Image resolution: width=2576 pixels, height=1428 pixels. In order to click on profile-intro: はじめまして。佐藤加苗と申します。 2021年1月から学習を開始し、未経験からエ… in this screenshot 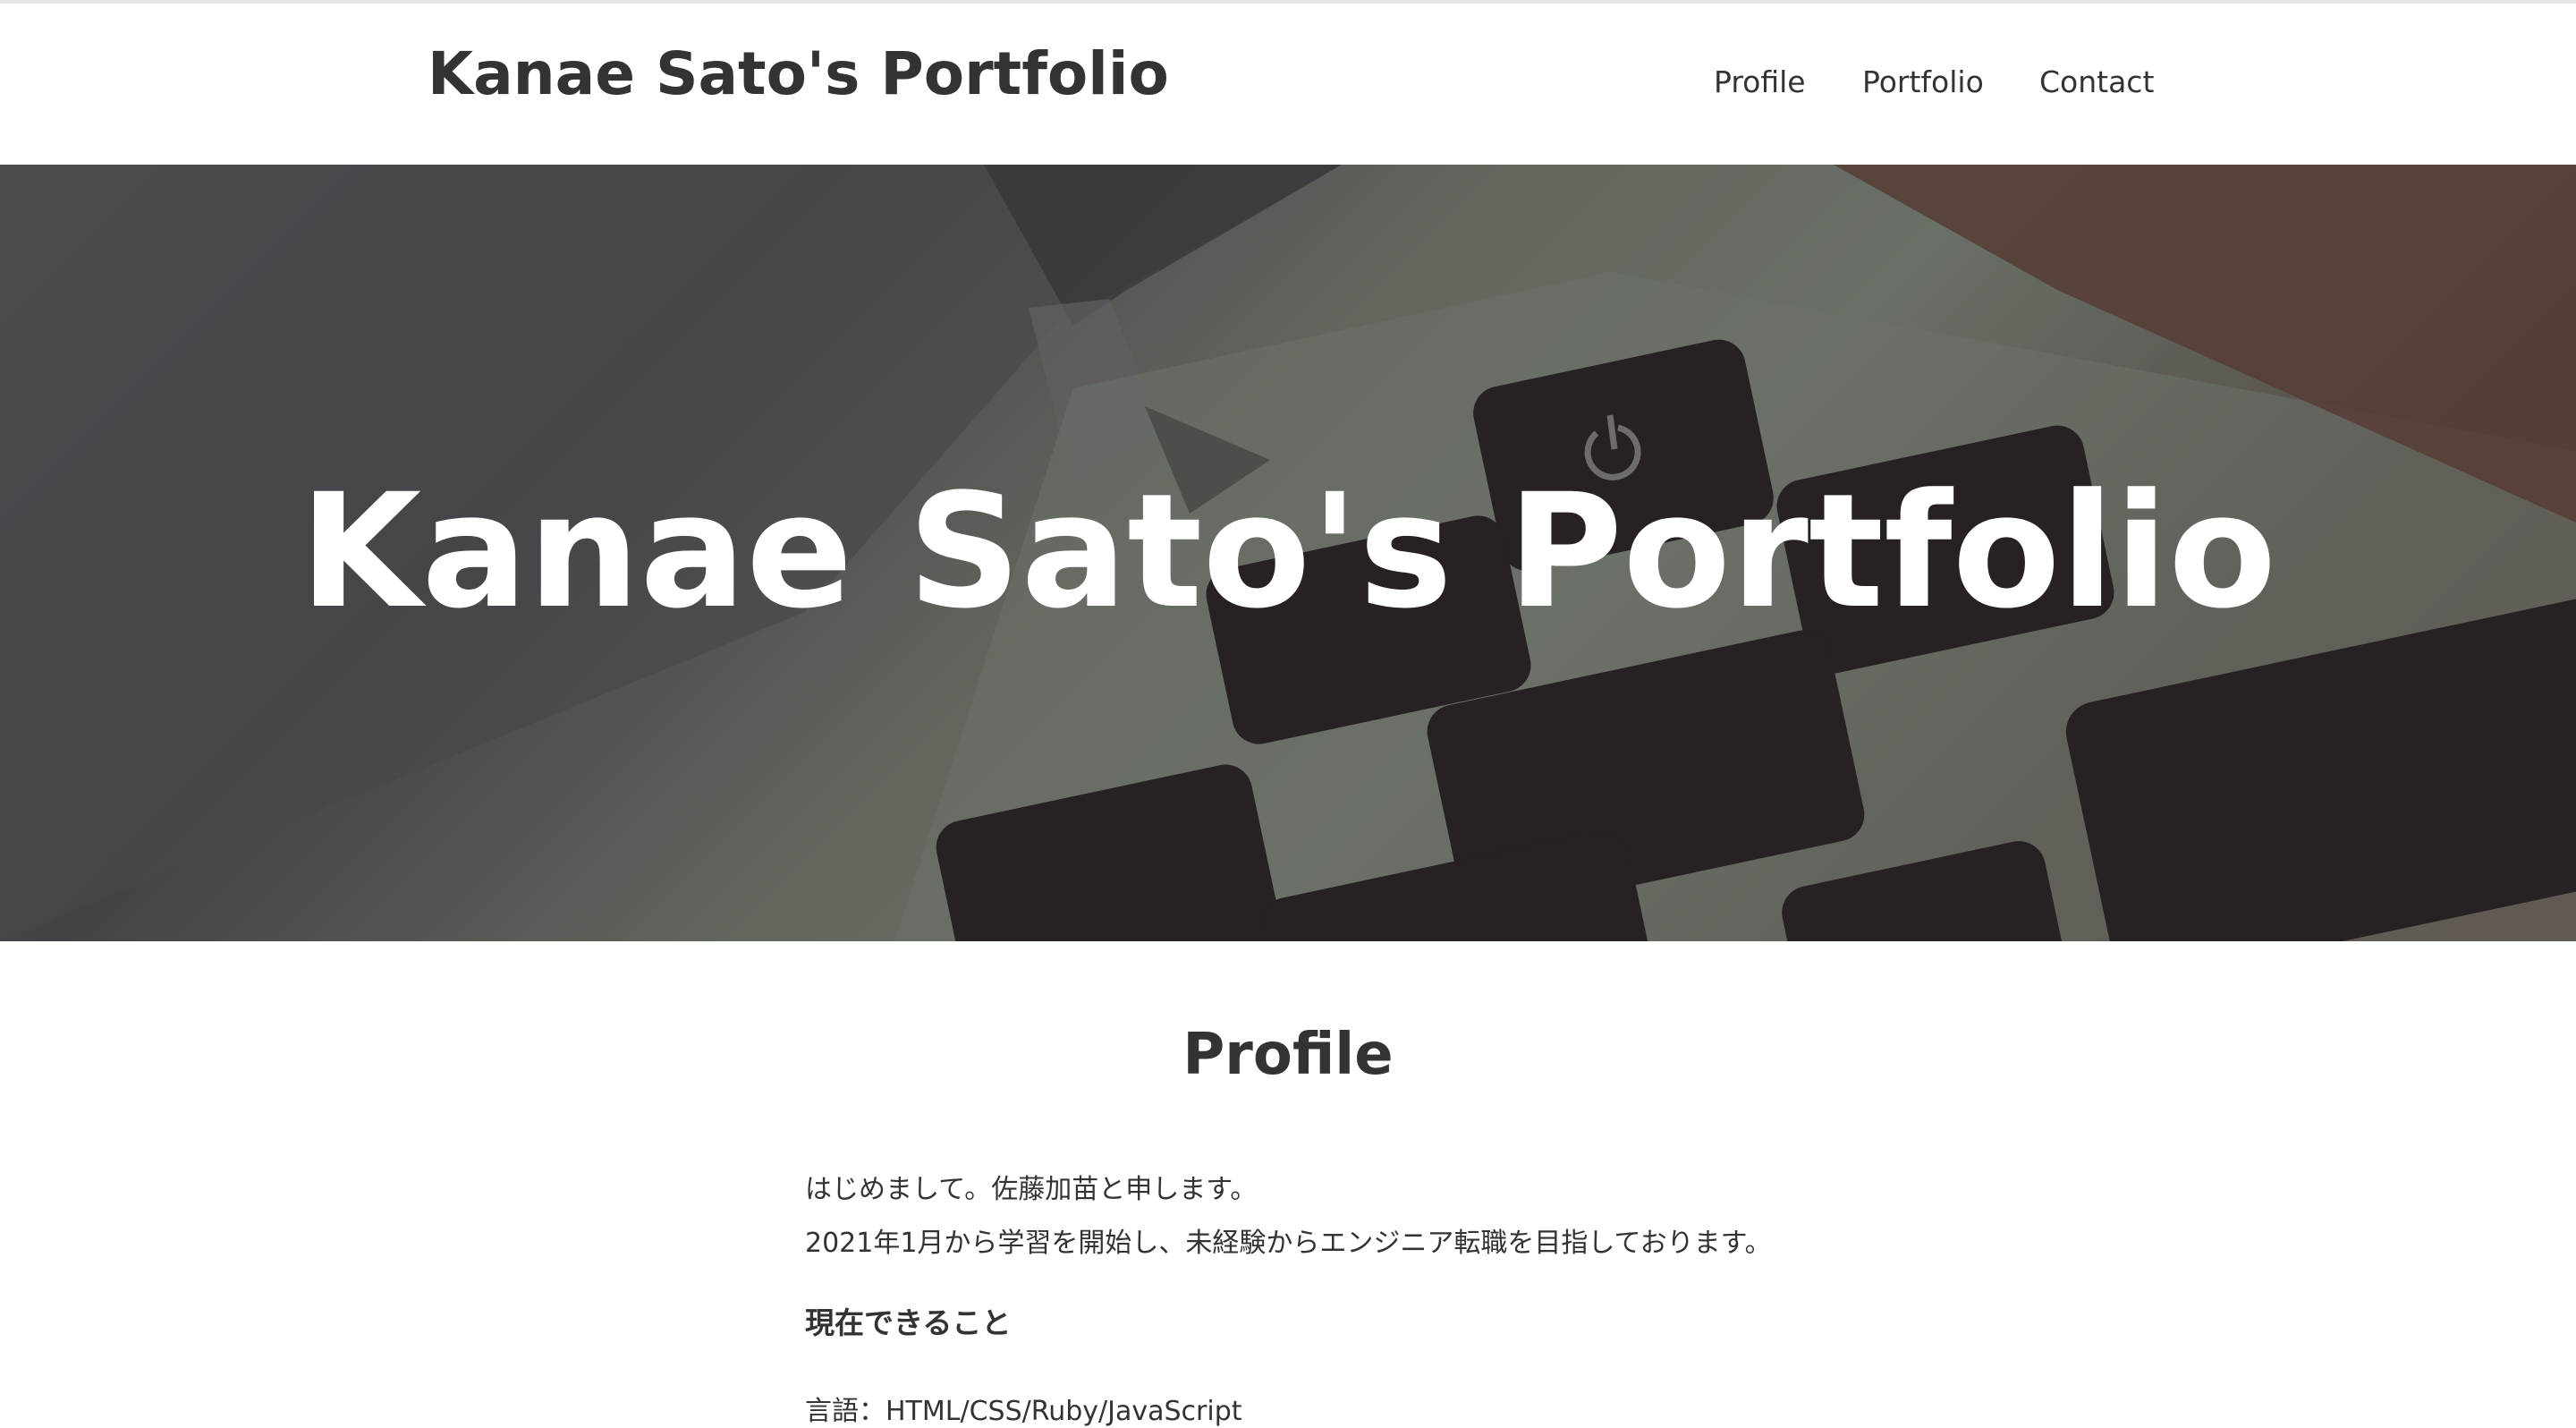, I will do `click(1386, 1217)`.